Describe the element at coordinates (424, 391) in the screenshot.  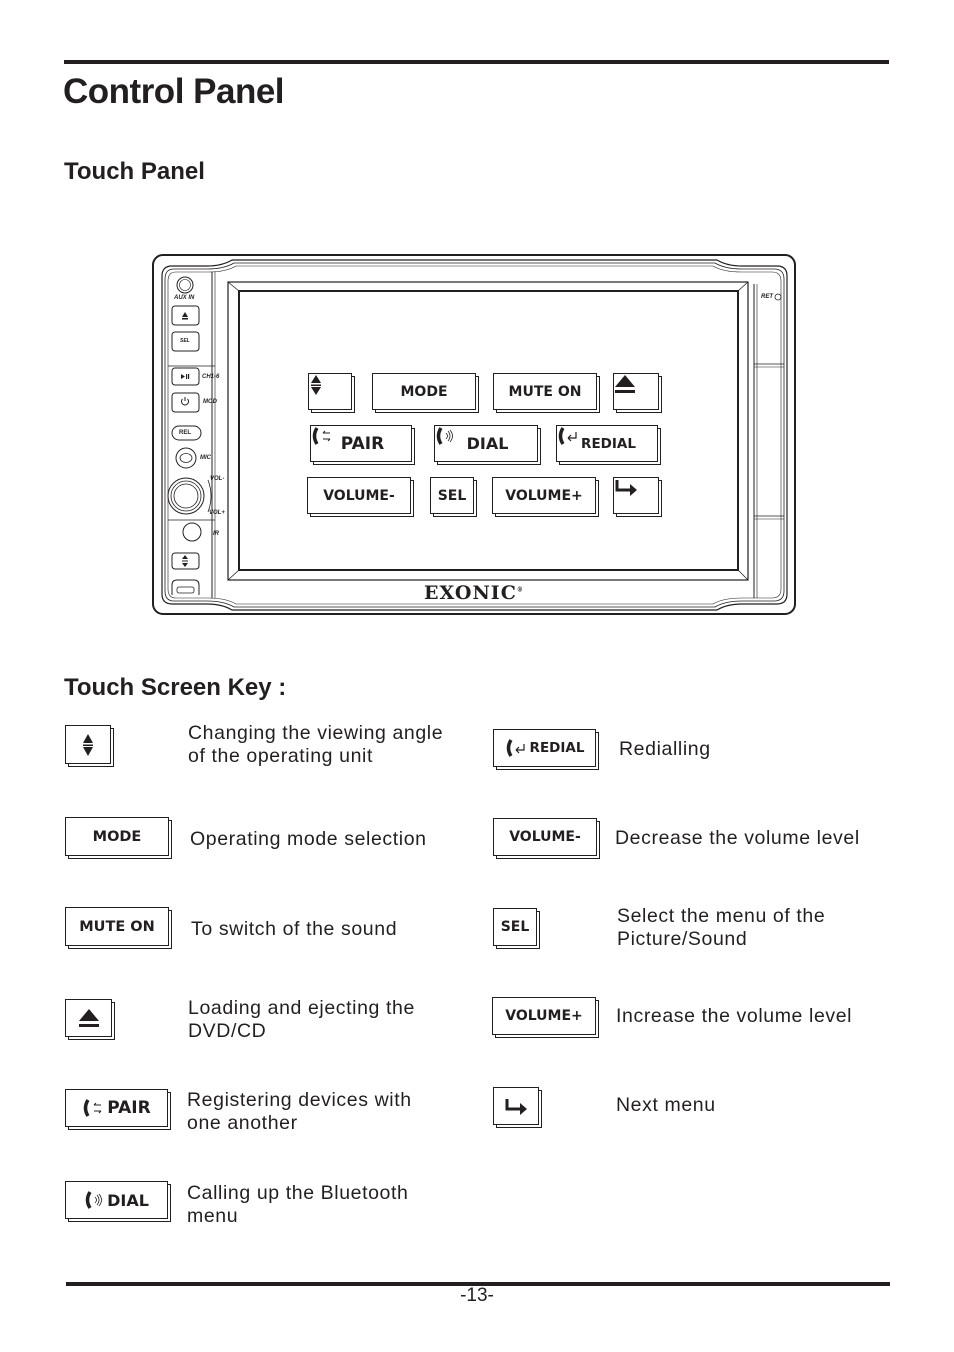
I see `screen-key-mode: MODE` at that location.